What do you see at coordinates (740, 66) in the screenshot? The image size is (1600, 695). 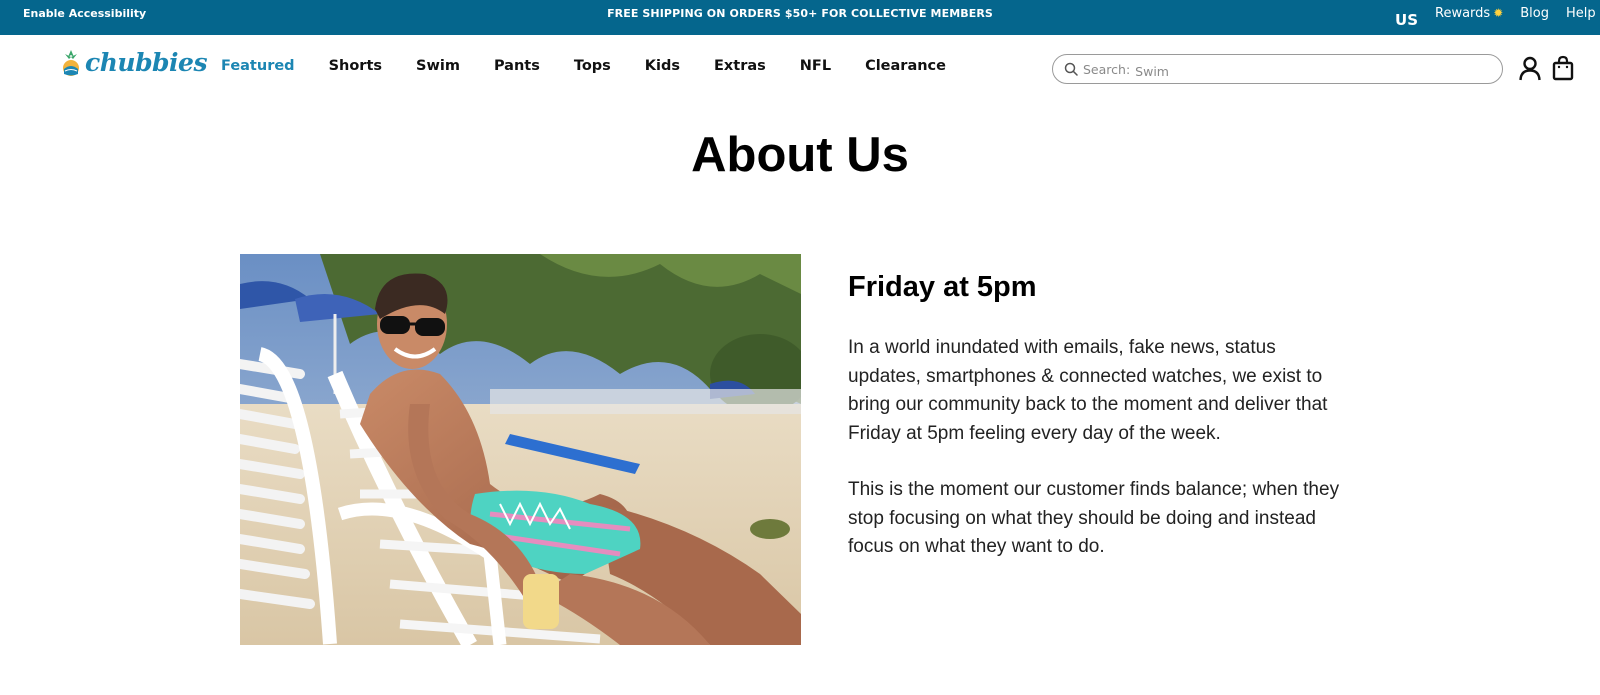 I see `nav-item-extras: Extras` at bounding box center [740, 66].